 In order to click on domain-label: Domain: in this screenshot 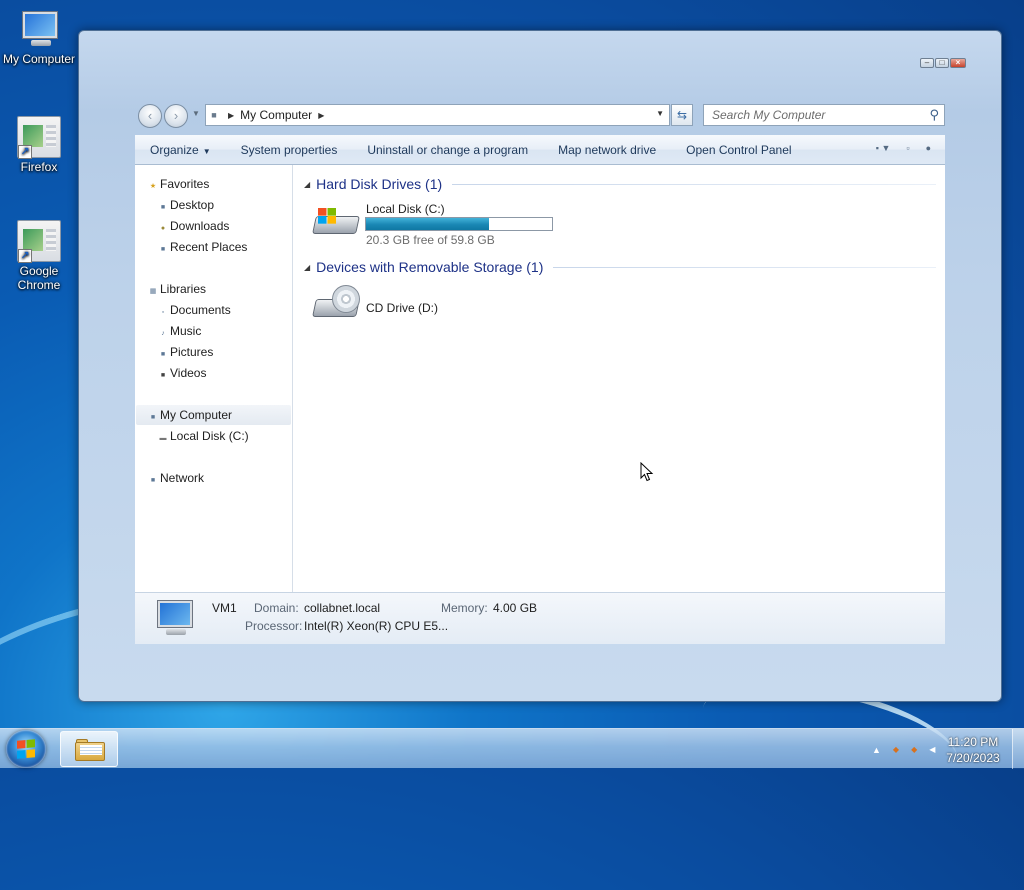, I will do `click(276, 608)`.